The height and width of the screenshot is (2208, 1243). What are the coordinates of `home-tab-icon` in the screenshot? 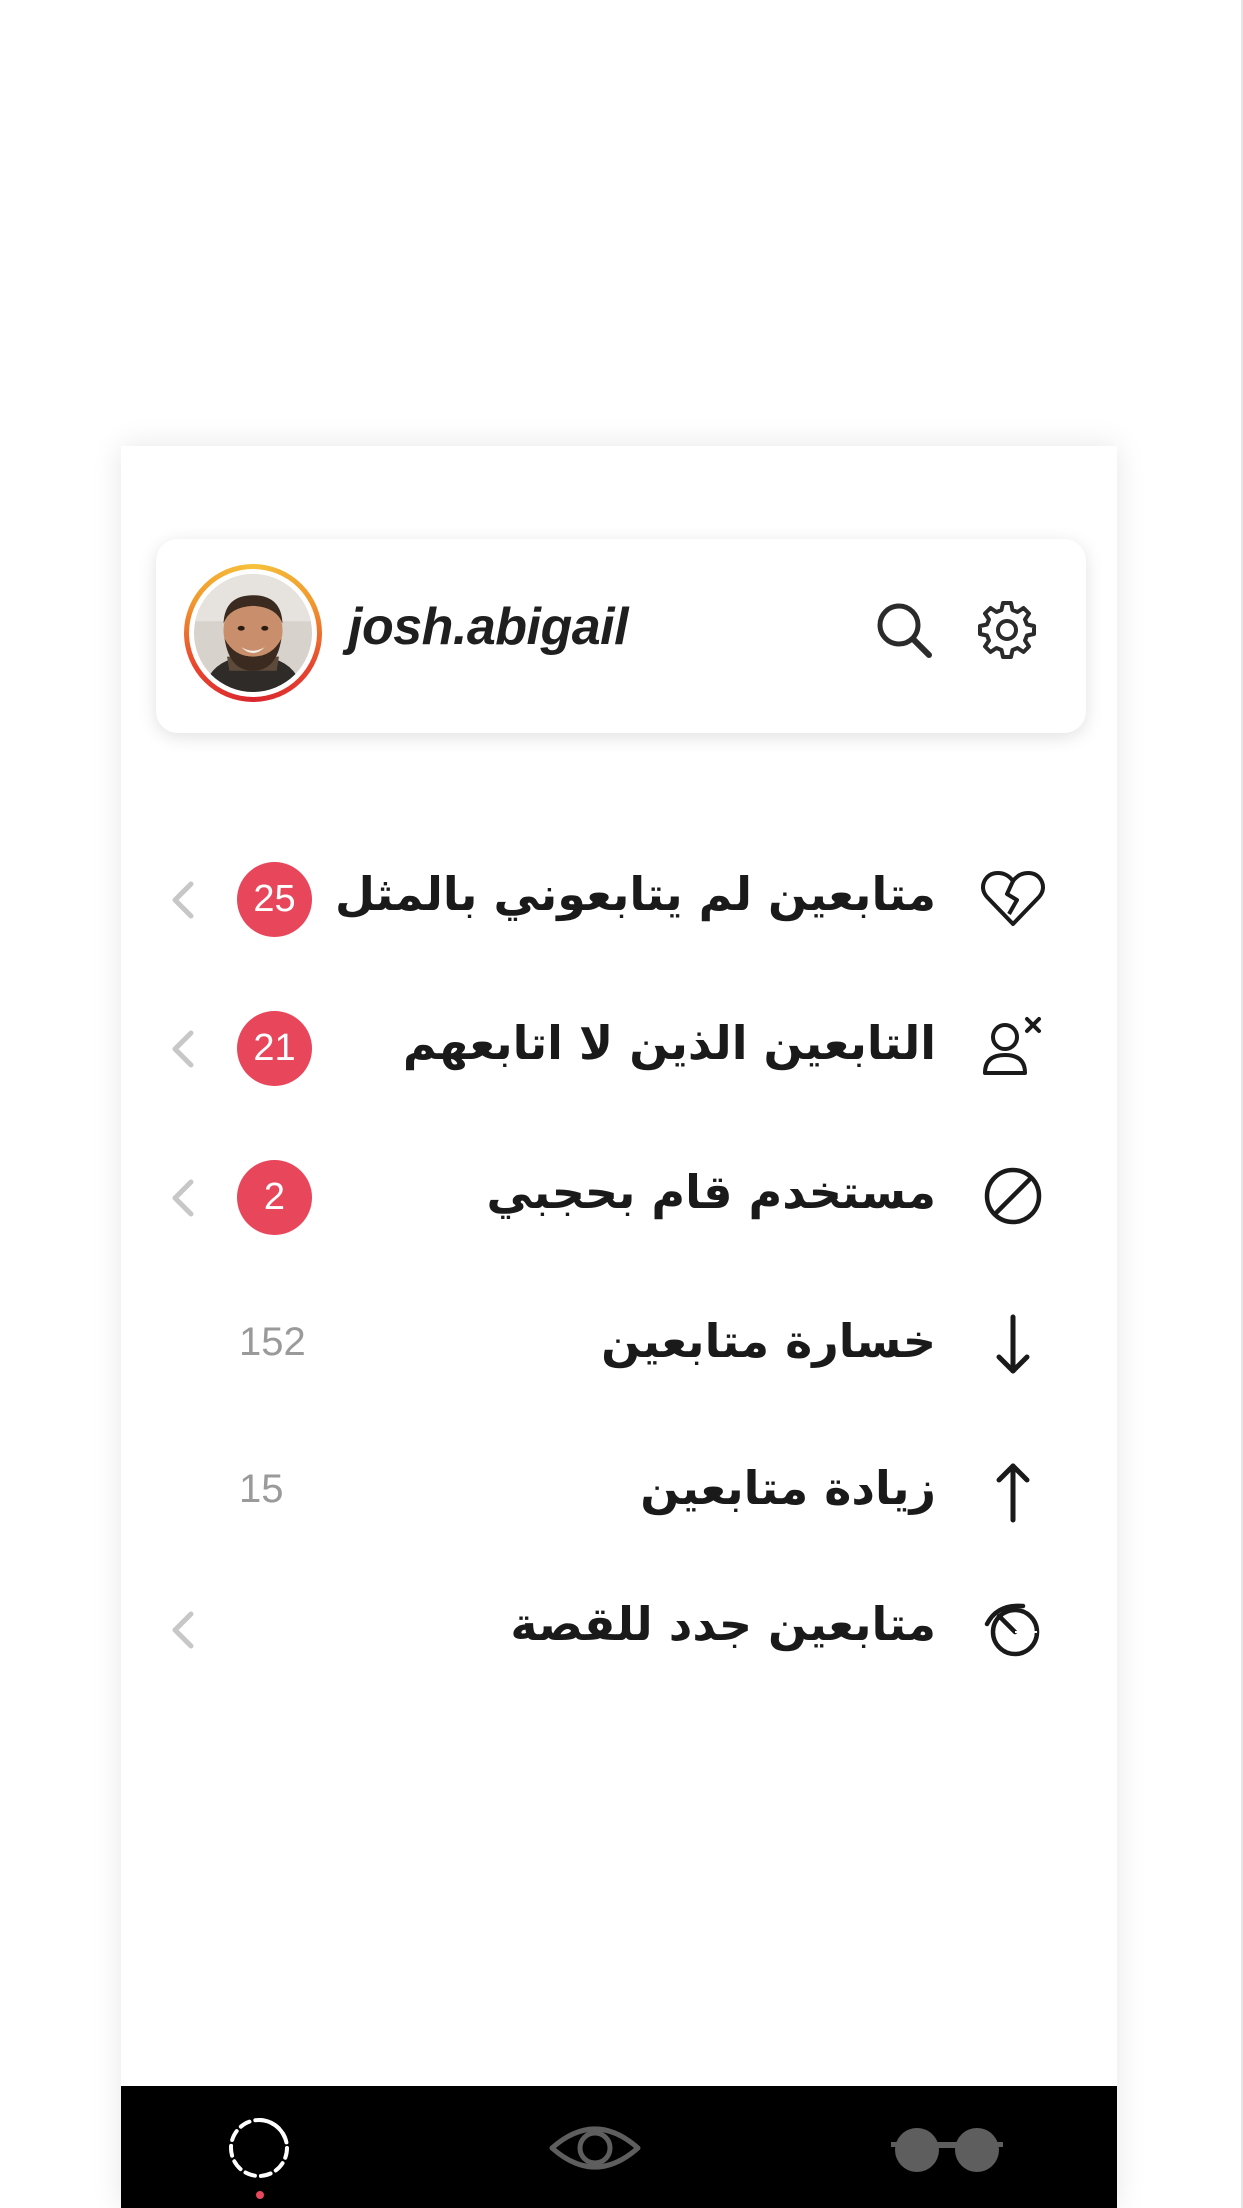 It's located at (259, 2148).